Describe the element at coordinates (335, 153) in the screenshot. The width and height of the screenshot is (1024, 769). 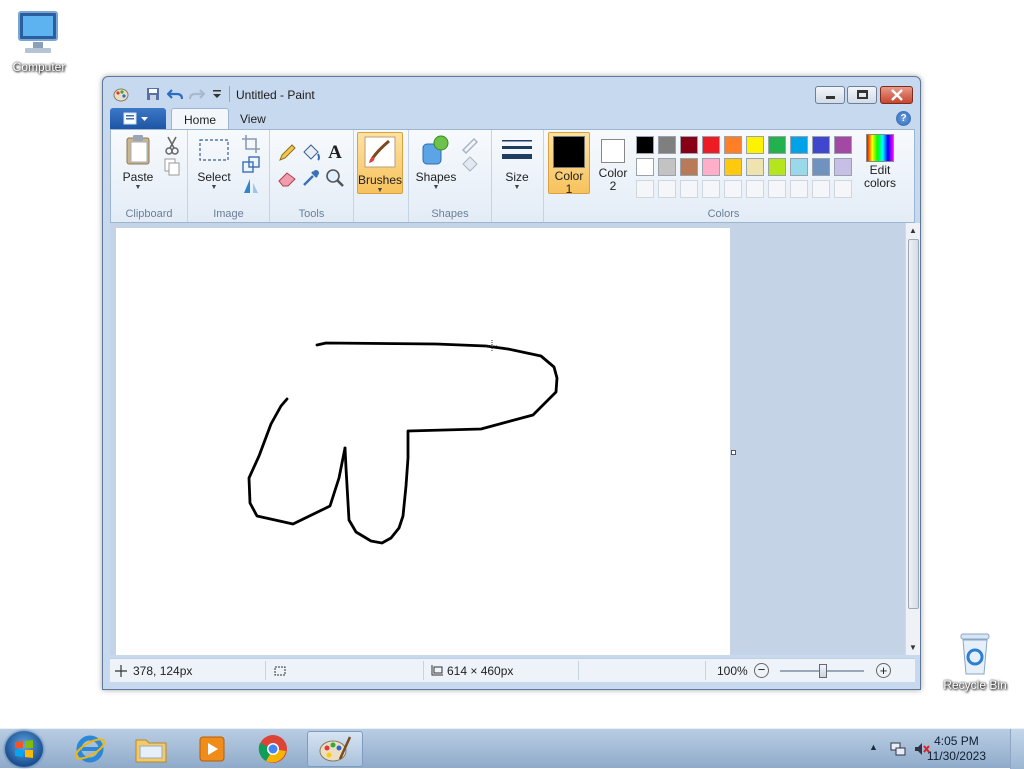
I see `text-tool-icon: A` at that location.